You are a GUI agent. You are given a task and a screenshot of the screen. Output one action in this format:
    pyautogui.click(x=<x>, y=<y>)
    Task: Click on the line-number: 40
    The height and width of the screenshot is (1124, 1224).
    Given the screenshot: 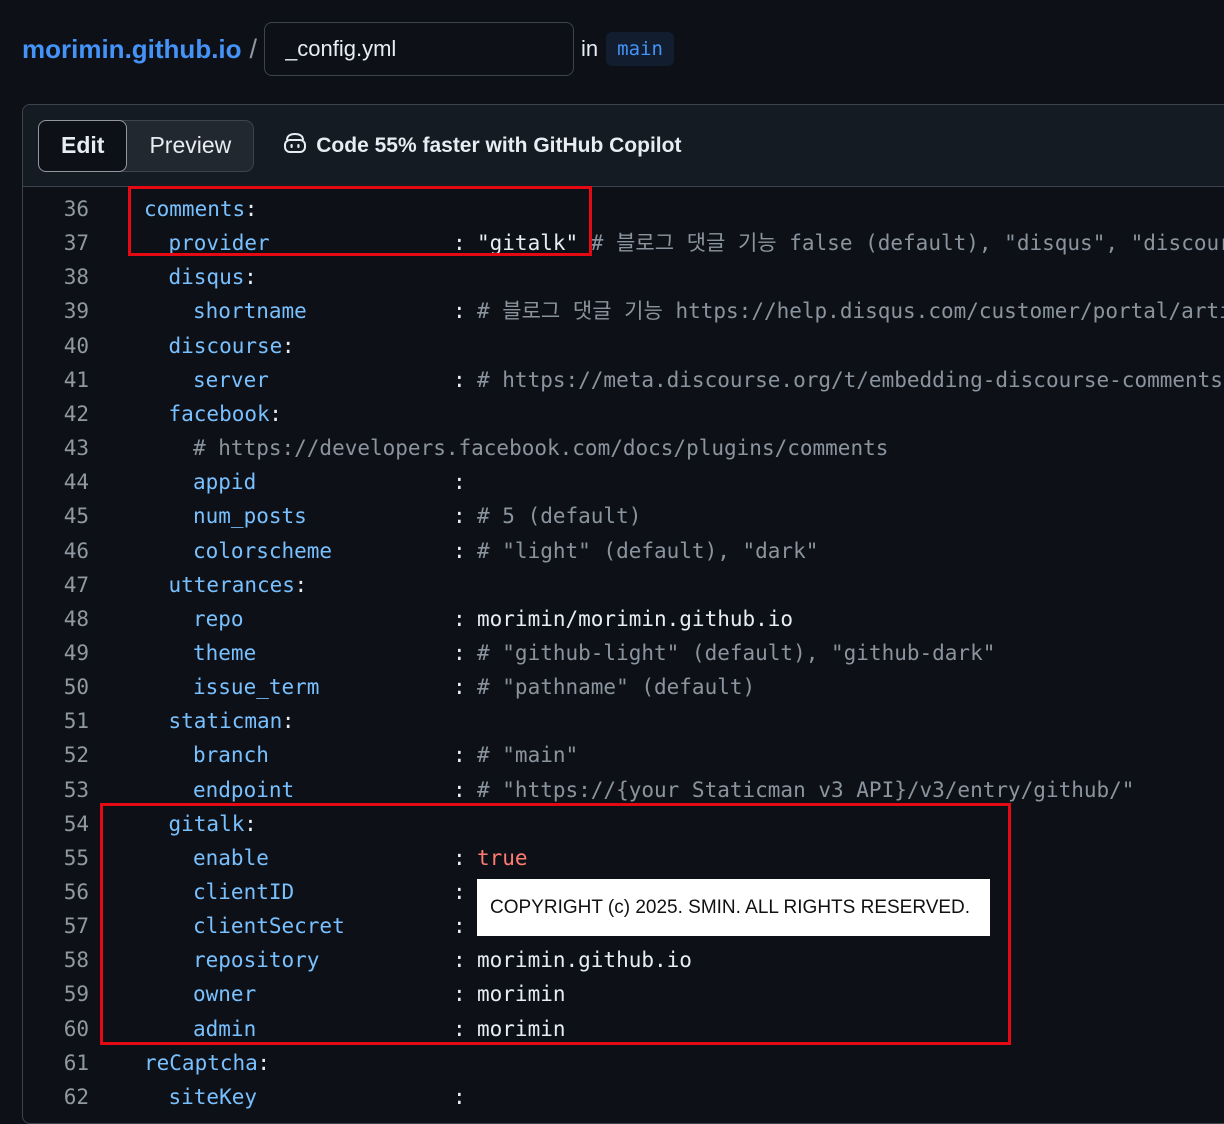 What is the action you would take?
    pyautogui.click(x=76, y=345)
    